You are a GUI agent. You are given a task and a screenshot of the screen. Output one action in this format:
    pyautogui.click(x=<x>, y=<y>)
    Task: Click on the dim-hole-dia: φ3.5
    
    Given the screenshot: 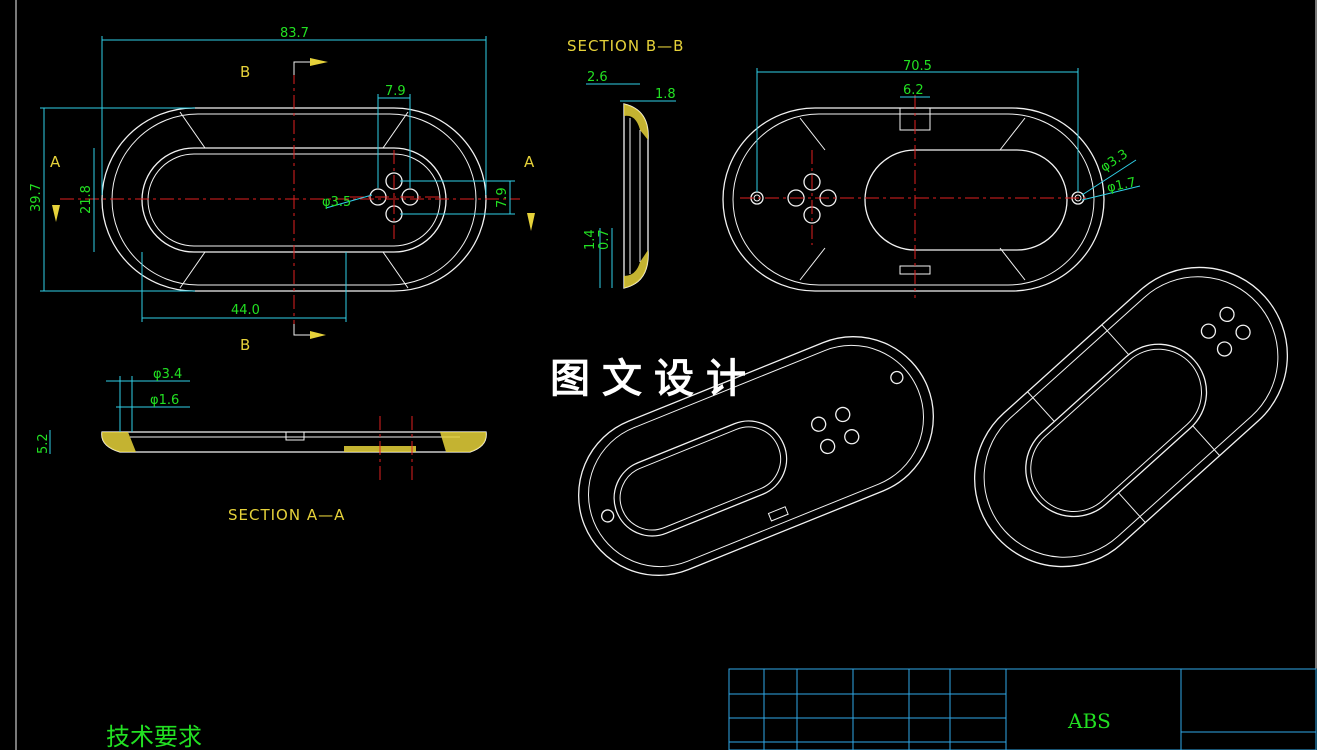 What is the action you would take?
    pyautogui.click(x=336, y=202)
    